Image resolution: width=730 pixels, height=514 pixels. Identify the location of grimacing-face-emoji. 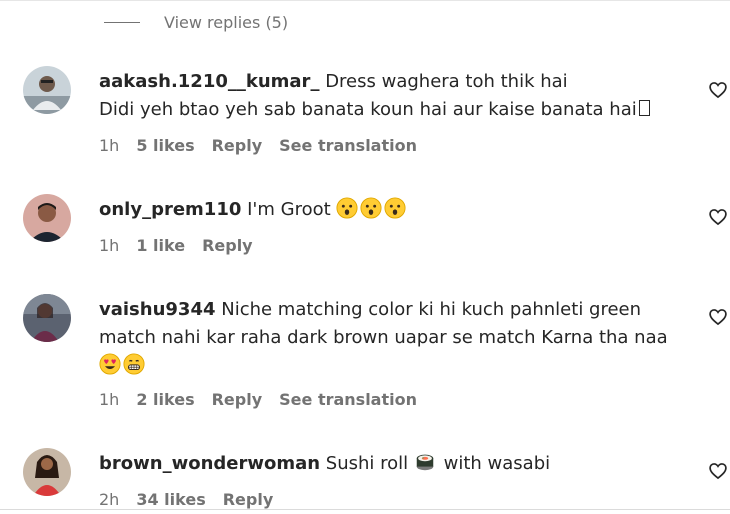
(134, 364).